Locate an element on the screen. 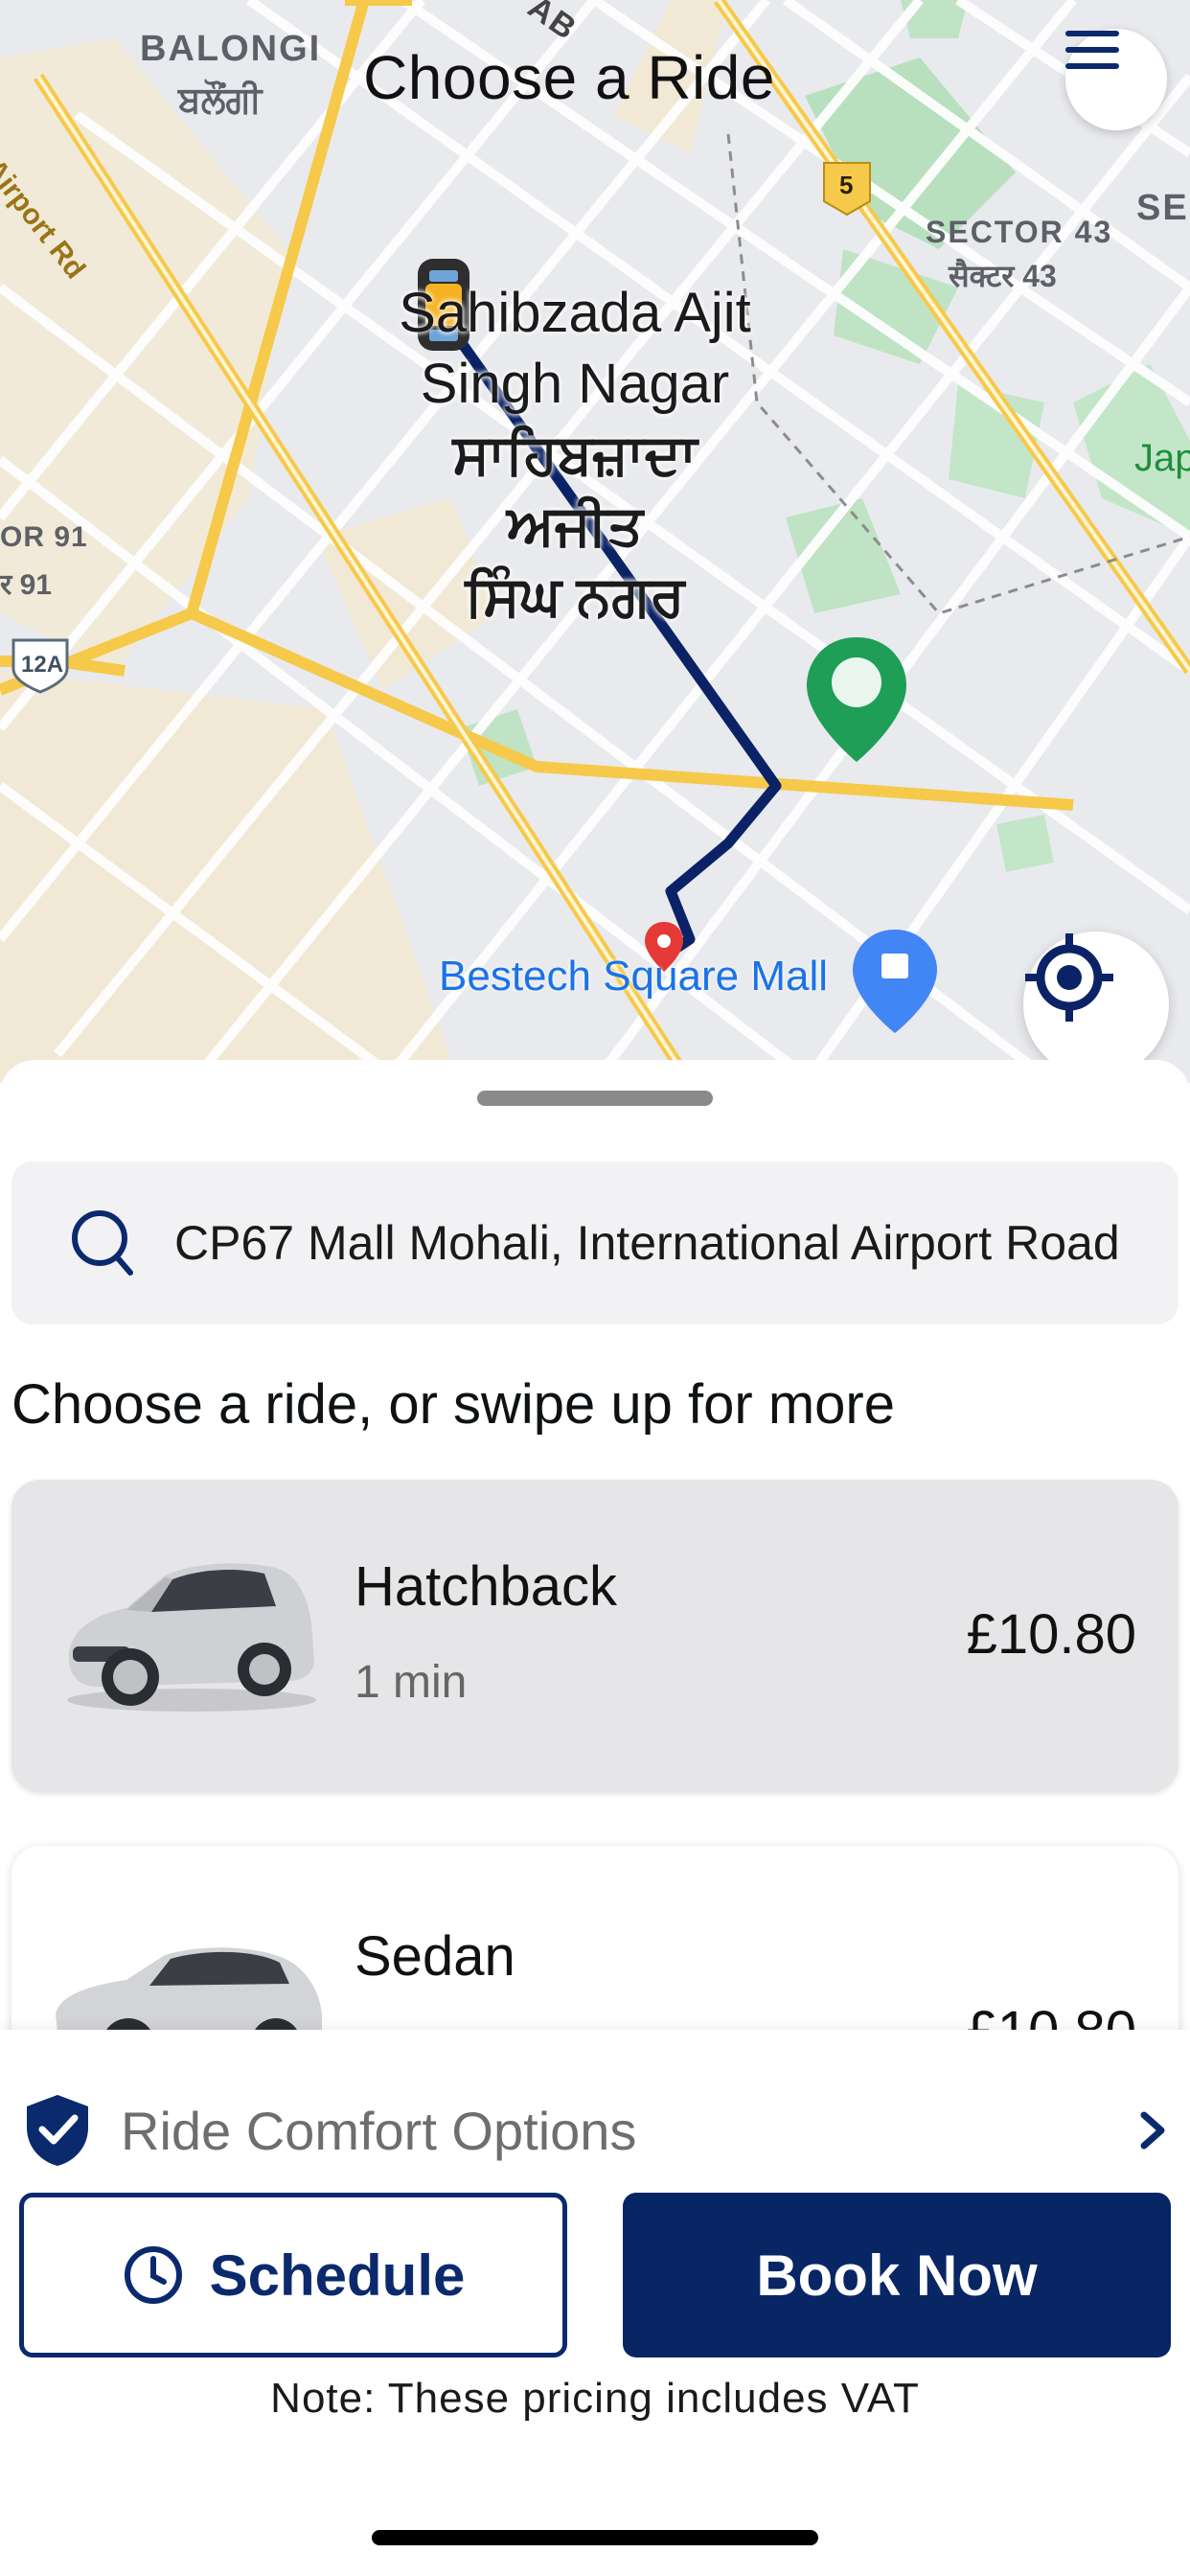 This screenshot has width=1190, height=2576. menu-button is located at coordinates (1116, 79).